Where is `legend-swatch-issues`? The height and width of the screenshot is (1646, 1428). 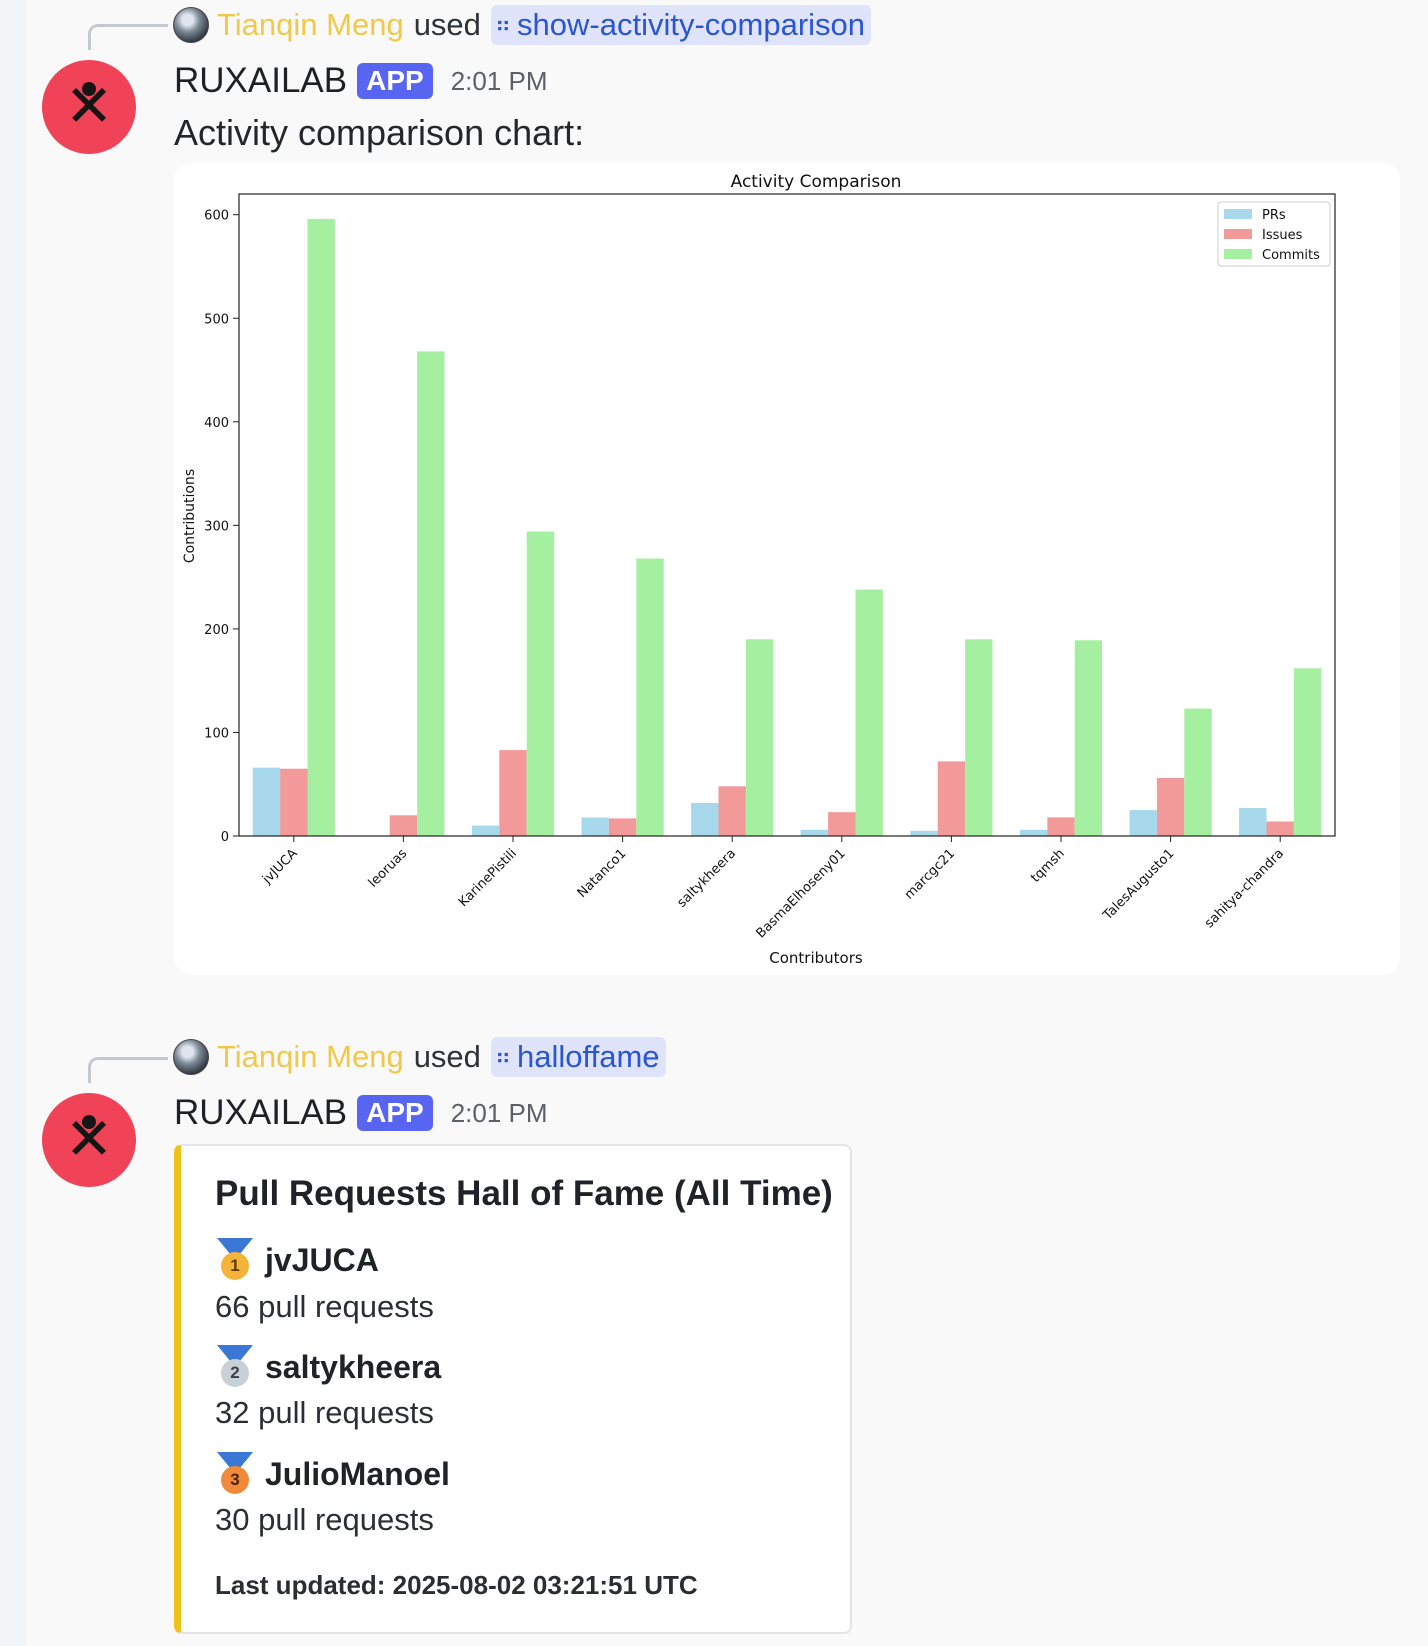
legend-swatch-issues is located at coordinates (1238, 234).